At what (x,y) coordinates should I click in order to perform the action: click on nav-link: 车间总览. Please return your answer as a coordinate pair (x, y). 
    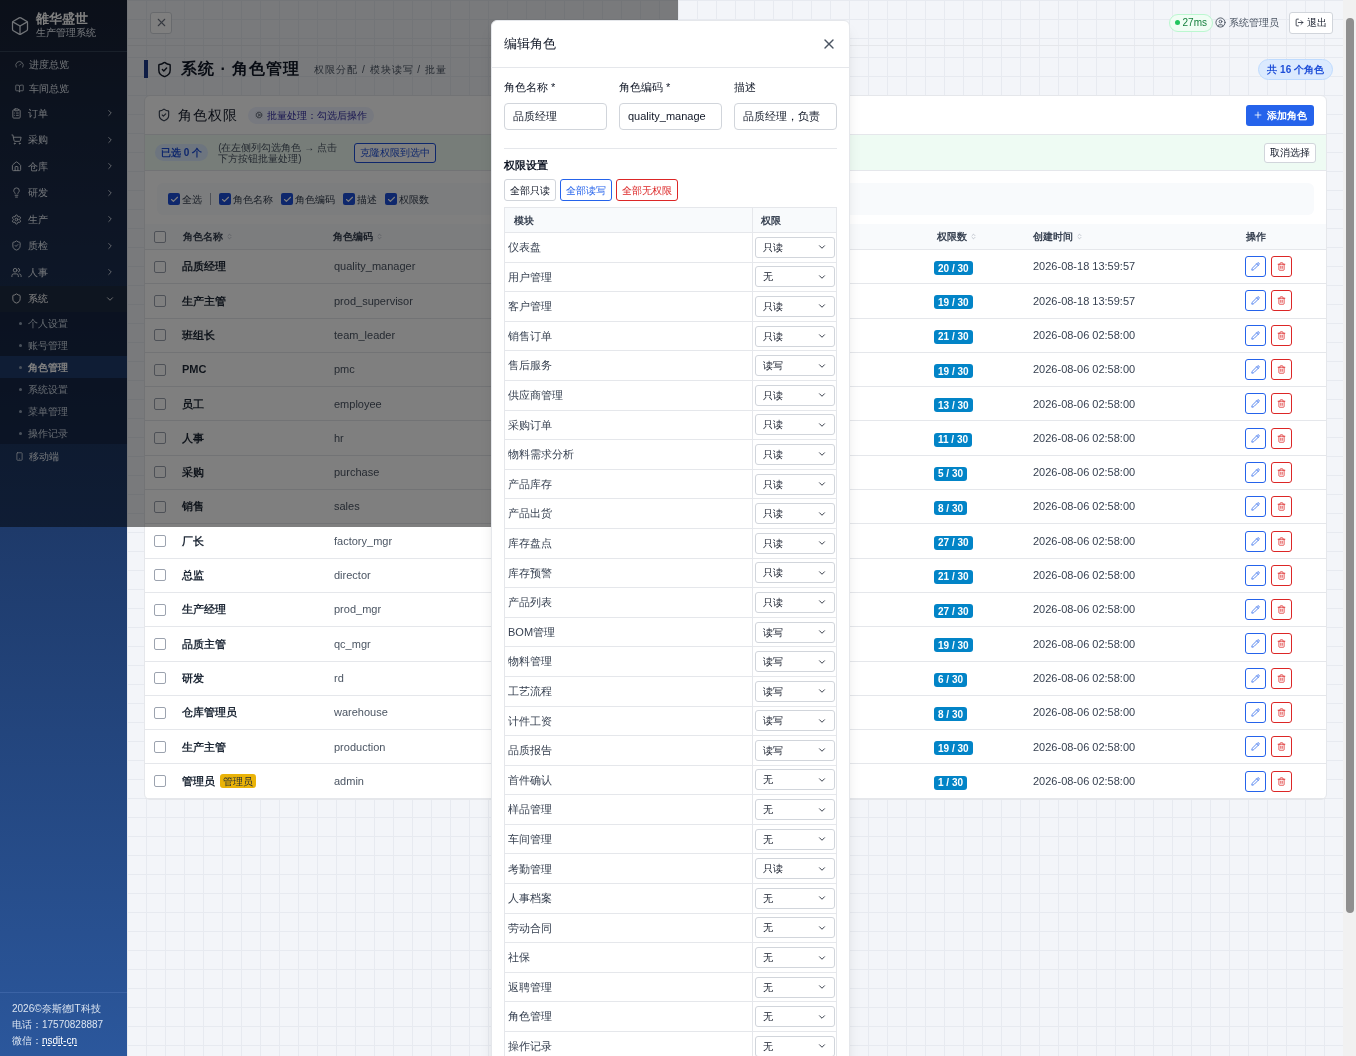
    Looking at the image, I should click on (63, 88).